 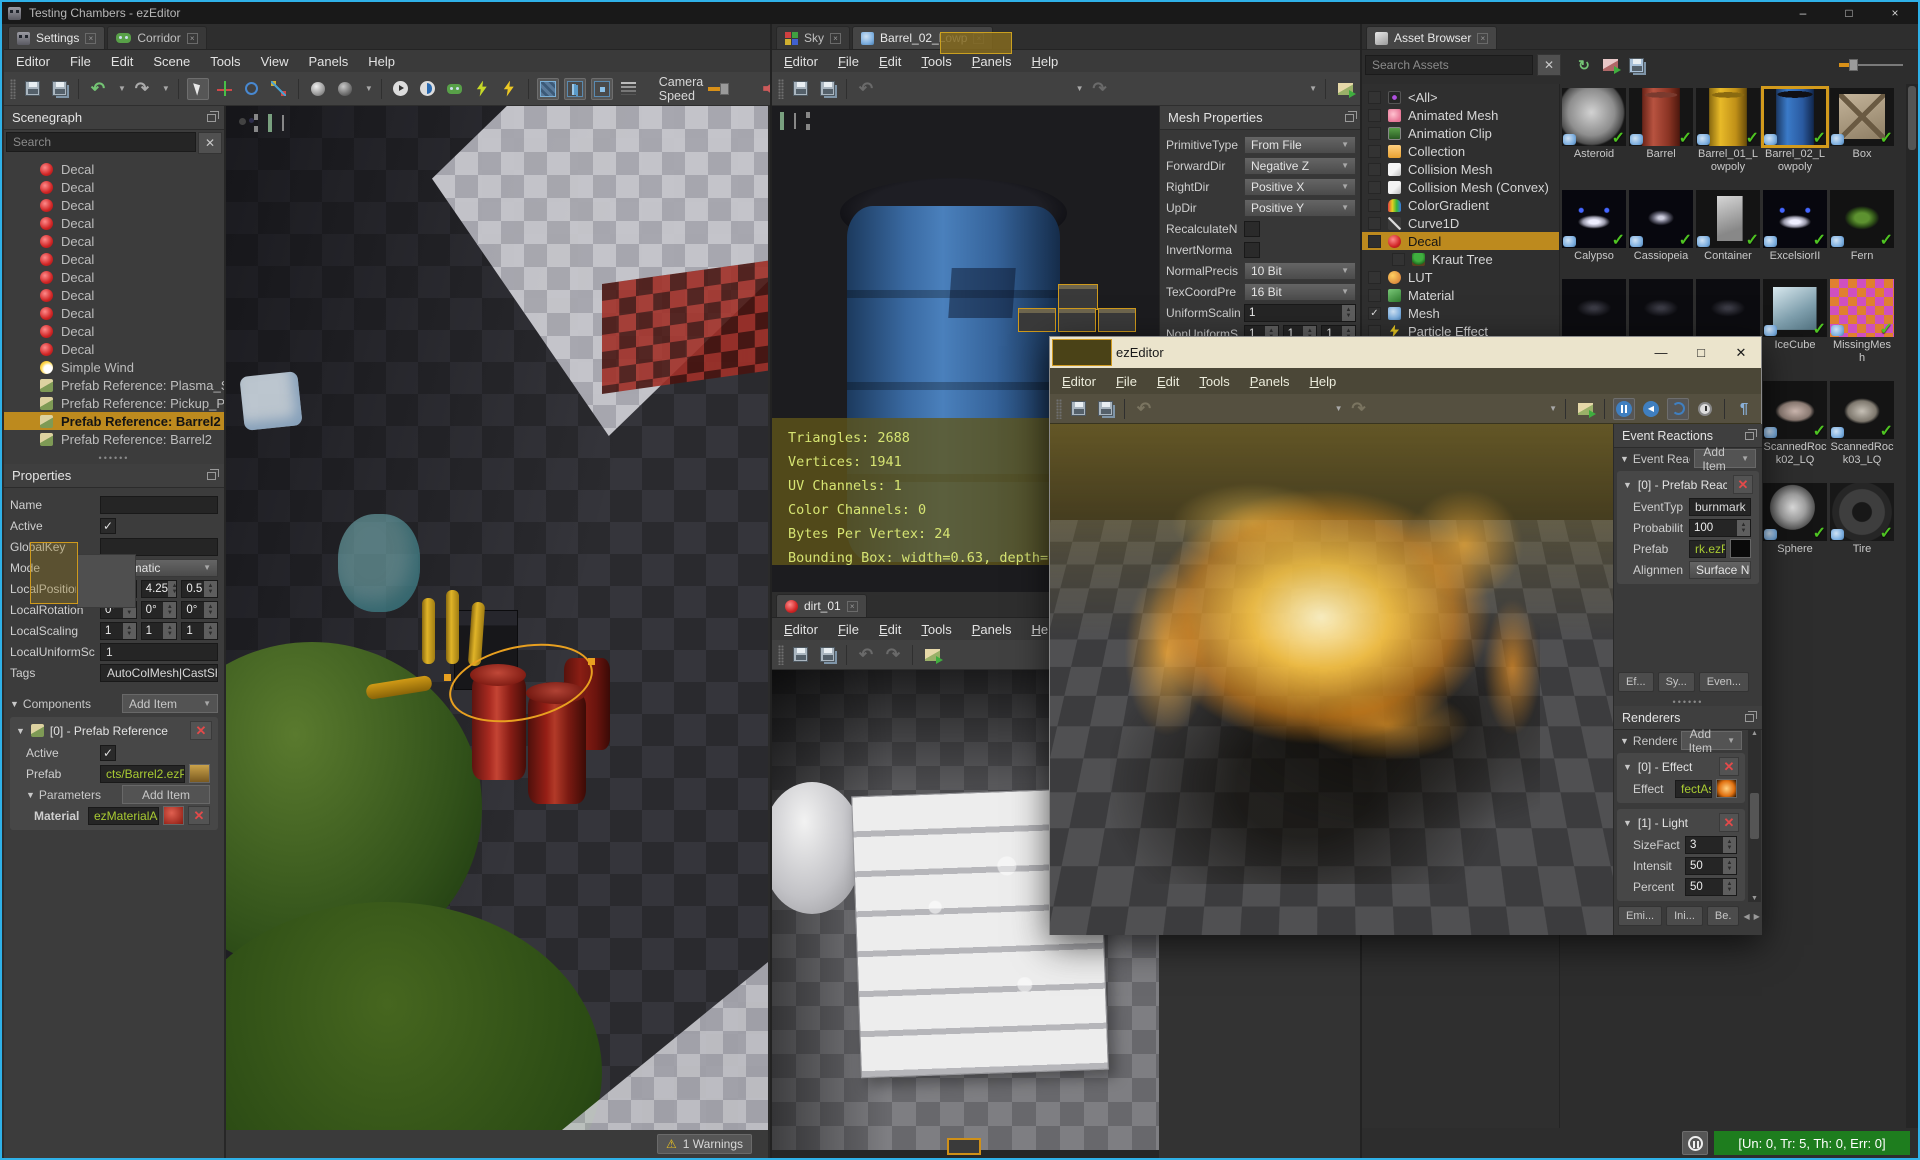 I want to click on select-tool-icon, so click(x=197, y=88).